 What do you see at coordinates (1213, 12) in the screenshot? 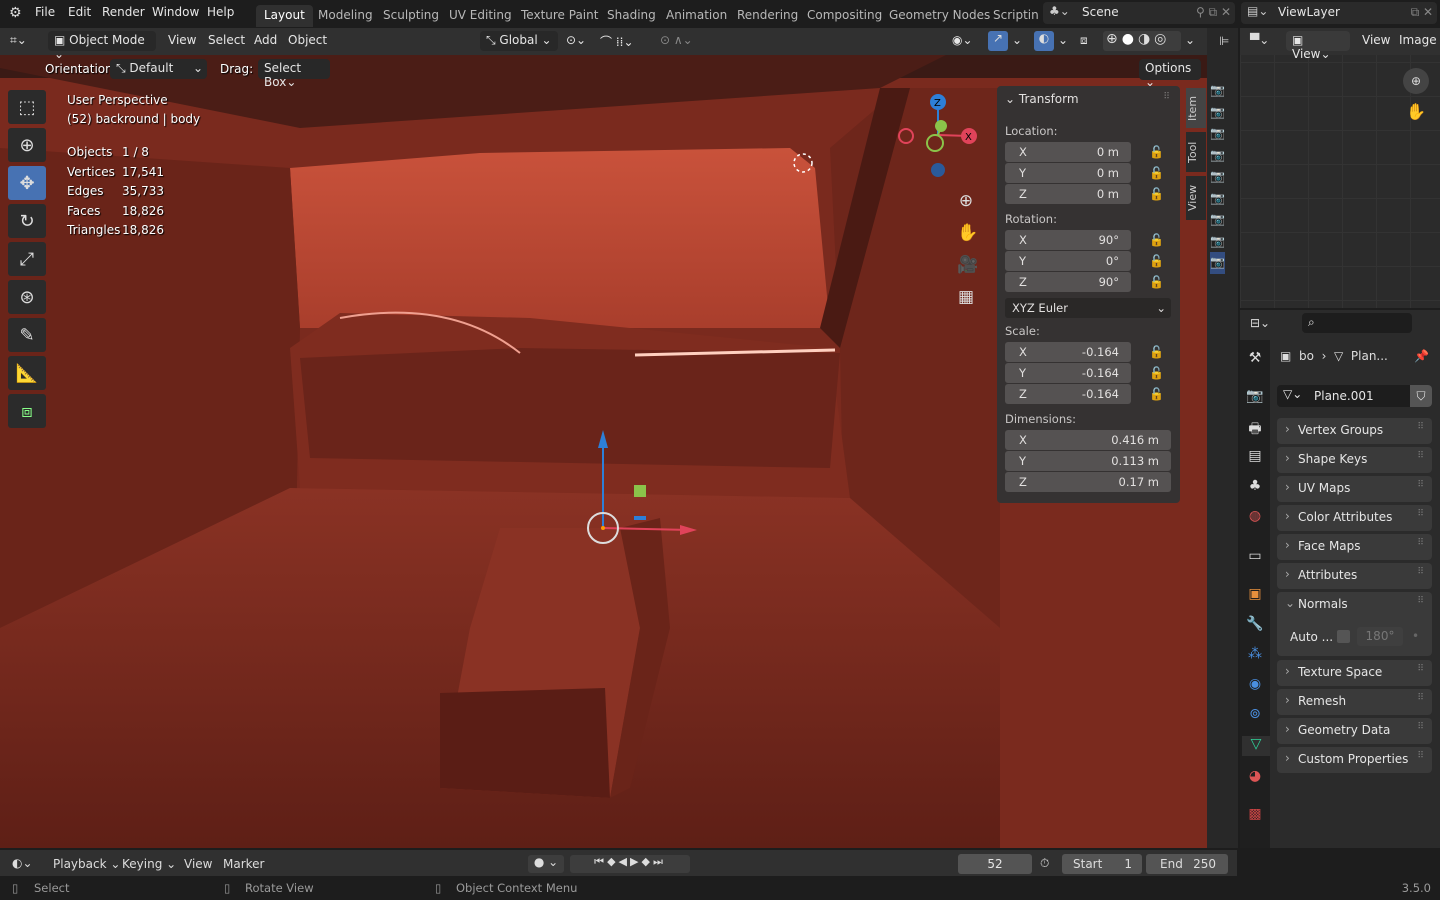
I see `scene-actions-icon: ⚲ ⧉ ✕` at bounding box center [1213, 12].